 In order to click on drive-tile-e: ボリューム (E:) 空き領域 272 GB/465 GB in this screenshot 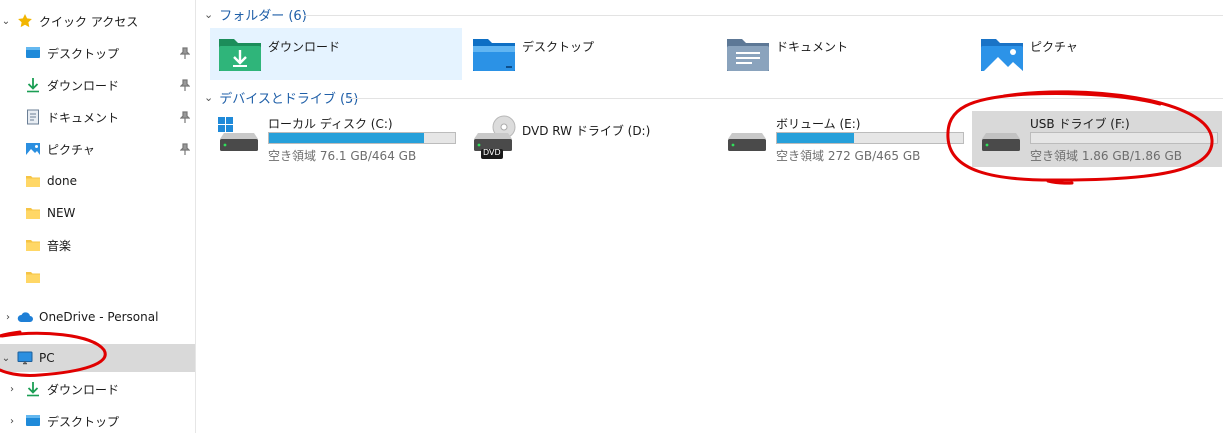, I will do `click(844, 139)`.